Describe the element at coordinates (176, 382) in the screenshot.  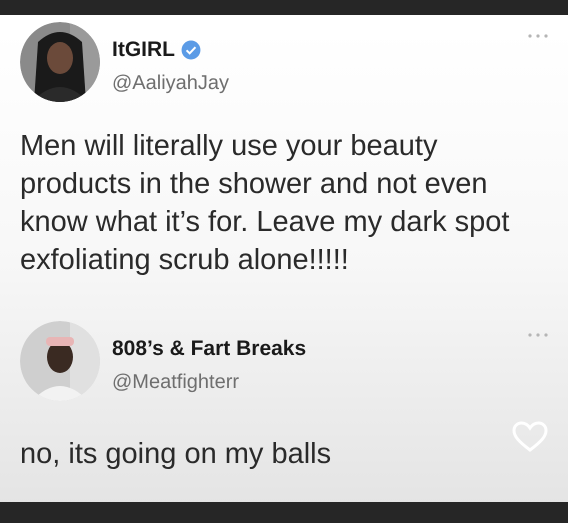
I see `handle: @Meatfighterr` at that location.